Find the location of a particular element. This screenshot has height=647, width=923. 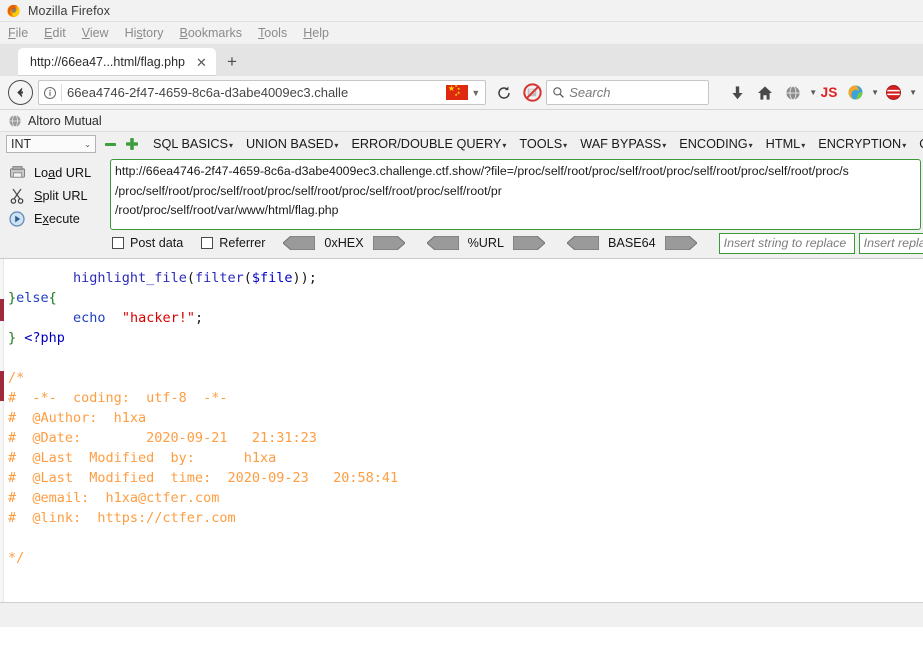

menu-label: ERROR/DOUBLE QUERY is located at coordinates (426, 144).